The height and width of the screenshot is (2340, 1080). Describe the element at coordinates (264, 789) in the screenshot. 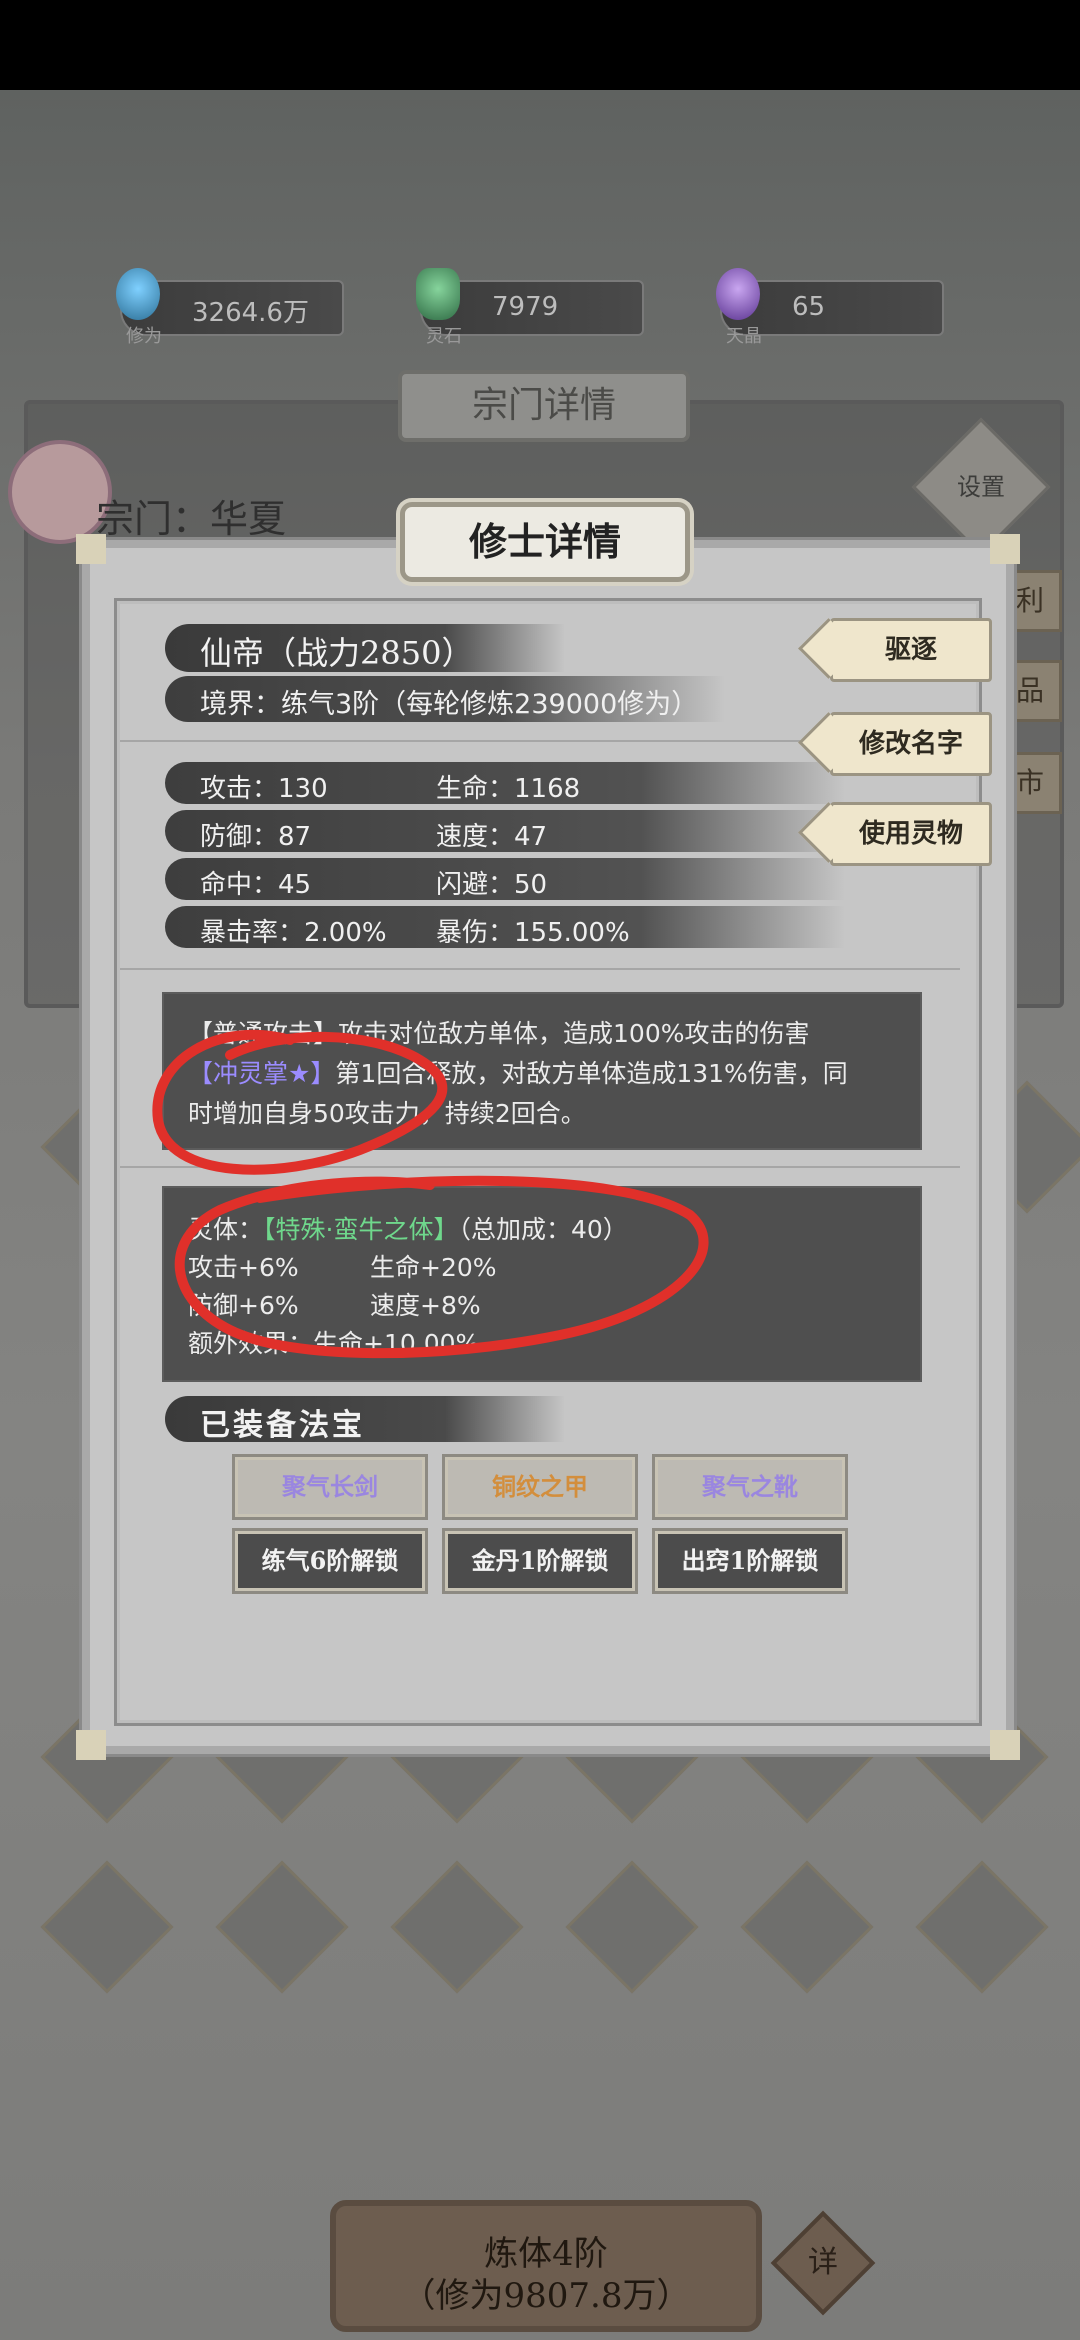

I see `stat-attack: 攻击：130` at that location.